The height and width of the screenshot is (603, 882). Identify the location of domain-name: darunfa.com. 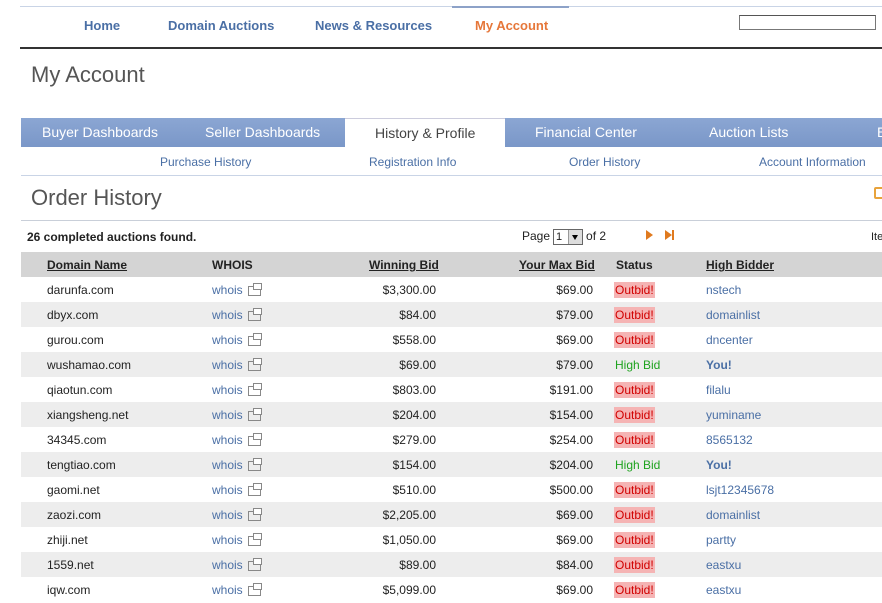
(80, 290).